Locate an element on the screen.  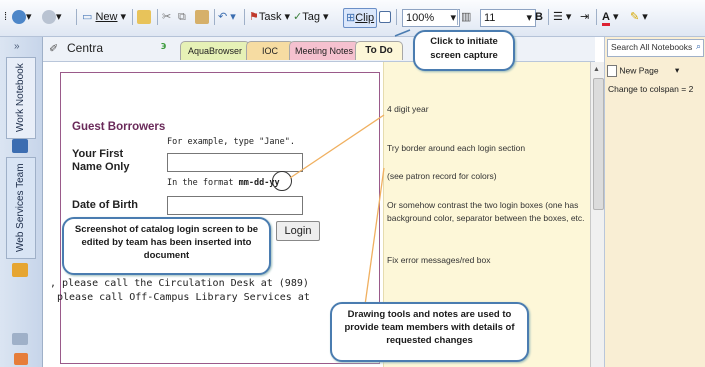
capture-callout: Click to initiate screen capture is located at coordinates (464, 50).